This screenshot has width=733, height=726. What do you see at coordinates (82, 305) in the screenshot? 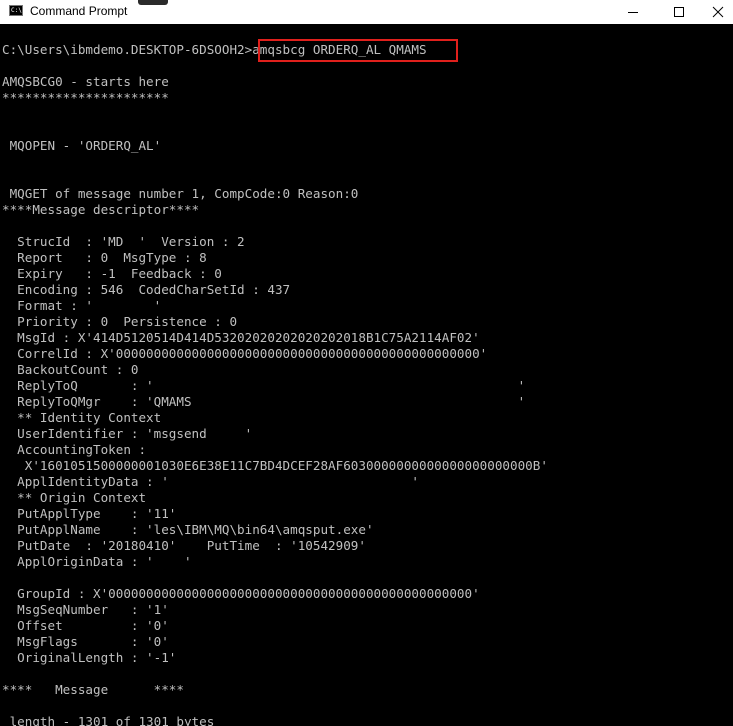
I see `console-line: Format : ' '` at bounding box center [82, 305].